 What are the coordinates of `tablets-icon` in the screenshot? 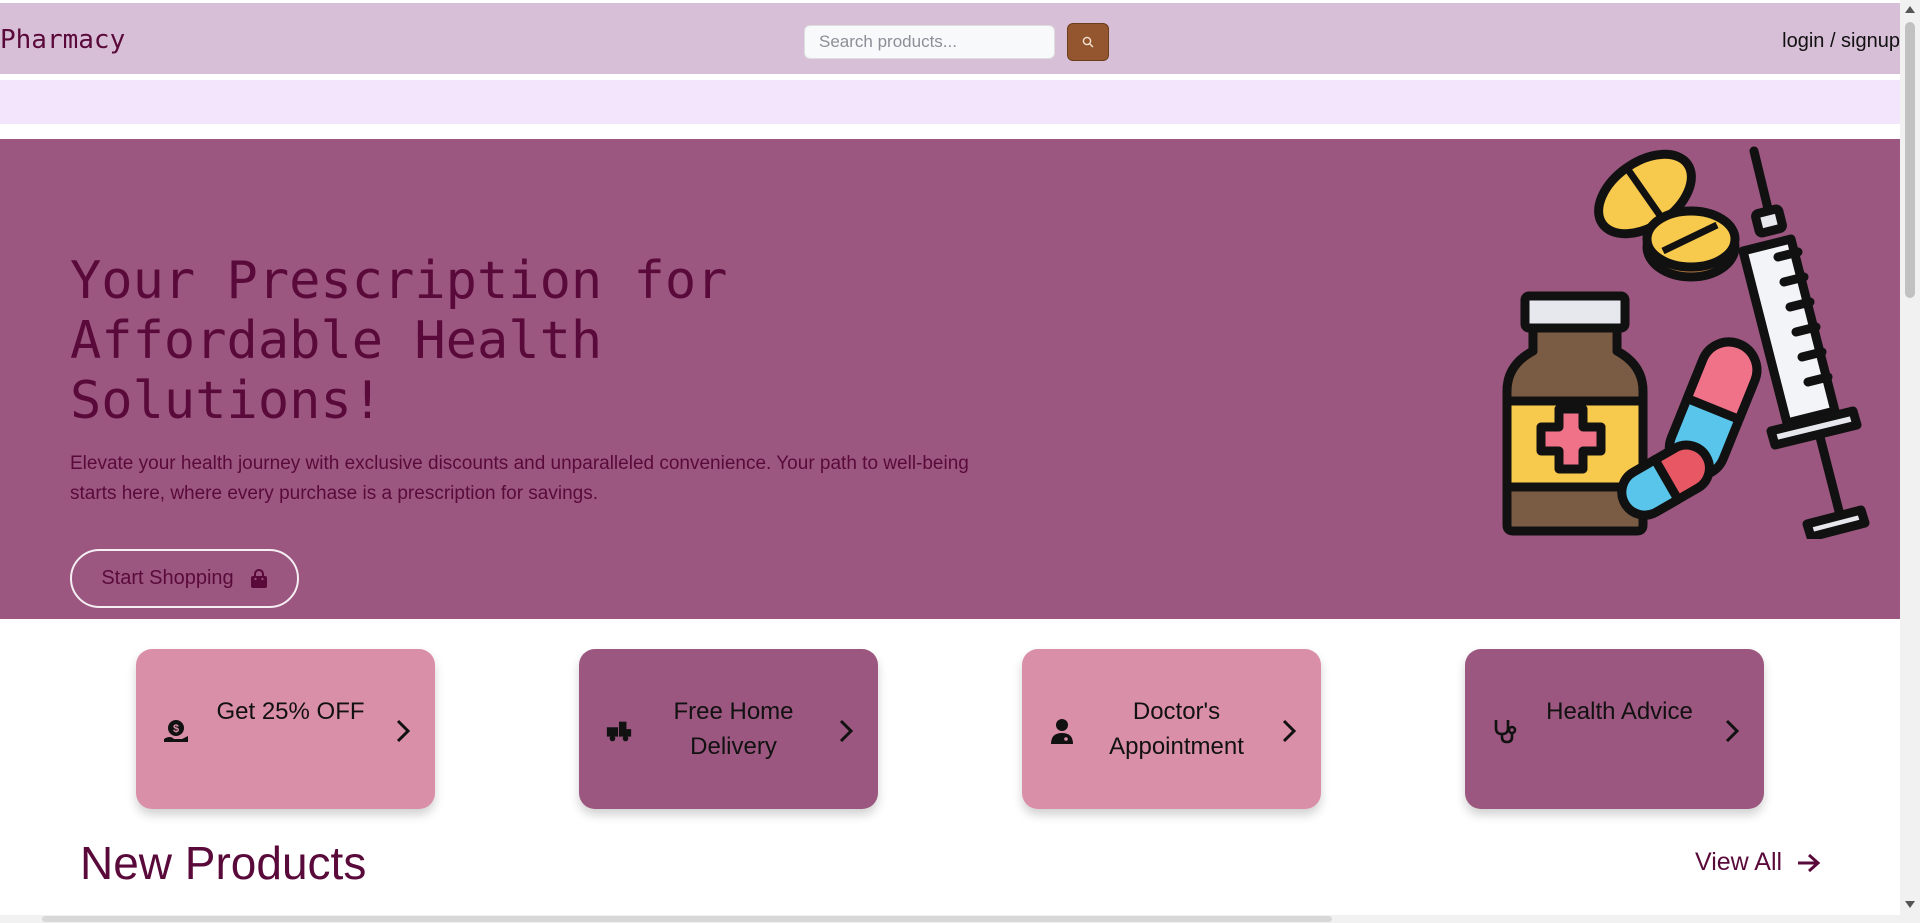 It's located at (1667, 215).